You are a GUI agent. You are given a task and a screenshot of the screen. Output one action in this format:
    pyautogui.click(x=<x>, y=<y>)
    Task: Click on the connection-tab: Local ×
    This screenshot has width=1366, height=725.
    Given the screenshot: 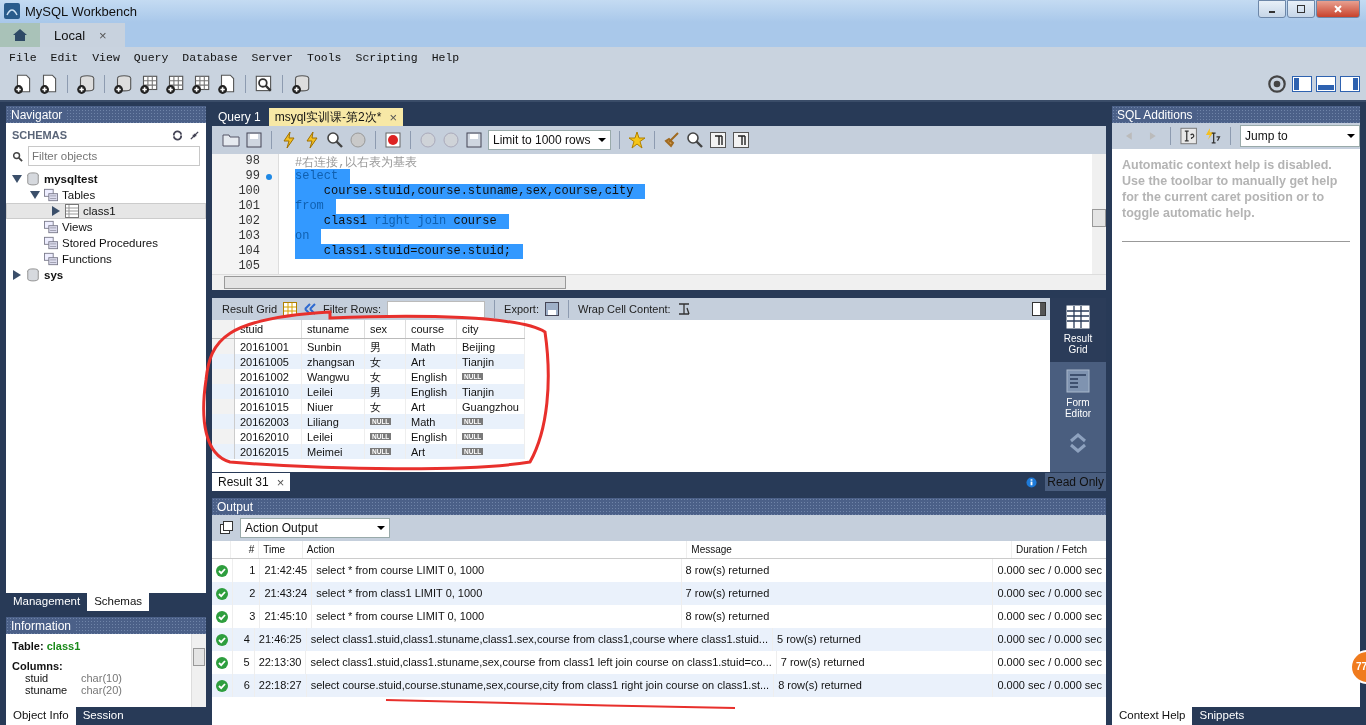 What is the action you would take?
    pyautogui.click(x=82, y=35)
    